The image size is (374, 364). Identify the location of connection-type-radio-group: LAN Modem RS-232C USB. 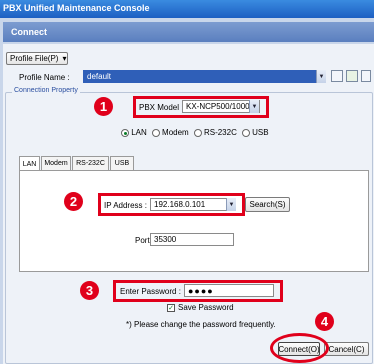
(195, 132).